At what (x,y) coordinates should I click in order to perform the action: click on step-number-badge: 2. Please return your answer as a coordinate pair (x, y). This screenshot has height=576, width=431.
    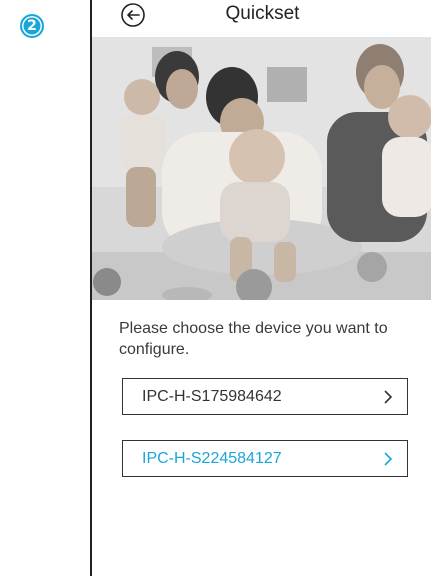
    Looking at the image, I should click on (32, 26).